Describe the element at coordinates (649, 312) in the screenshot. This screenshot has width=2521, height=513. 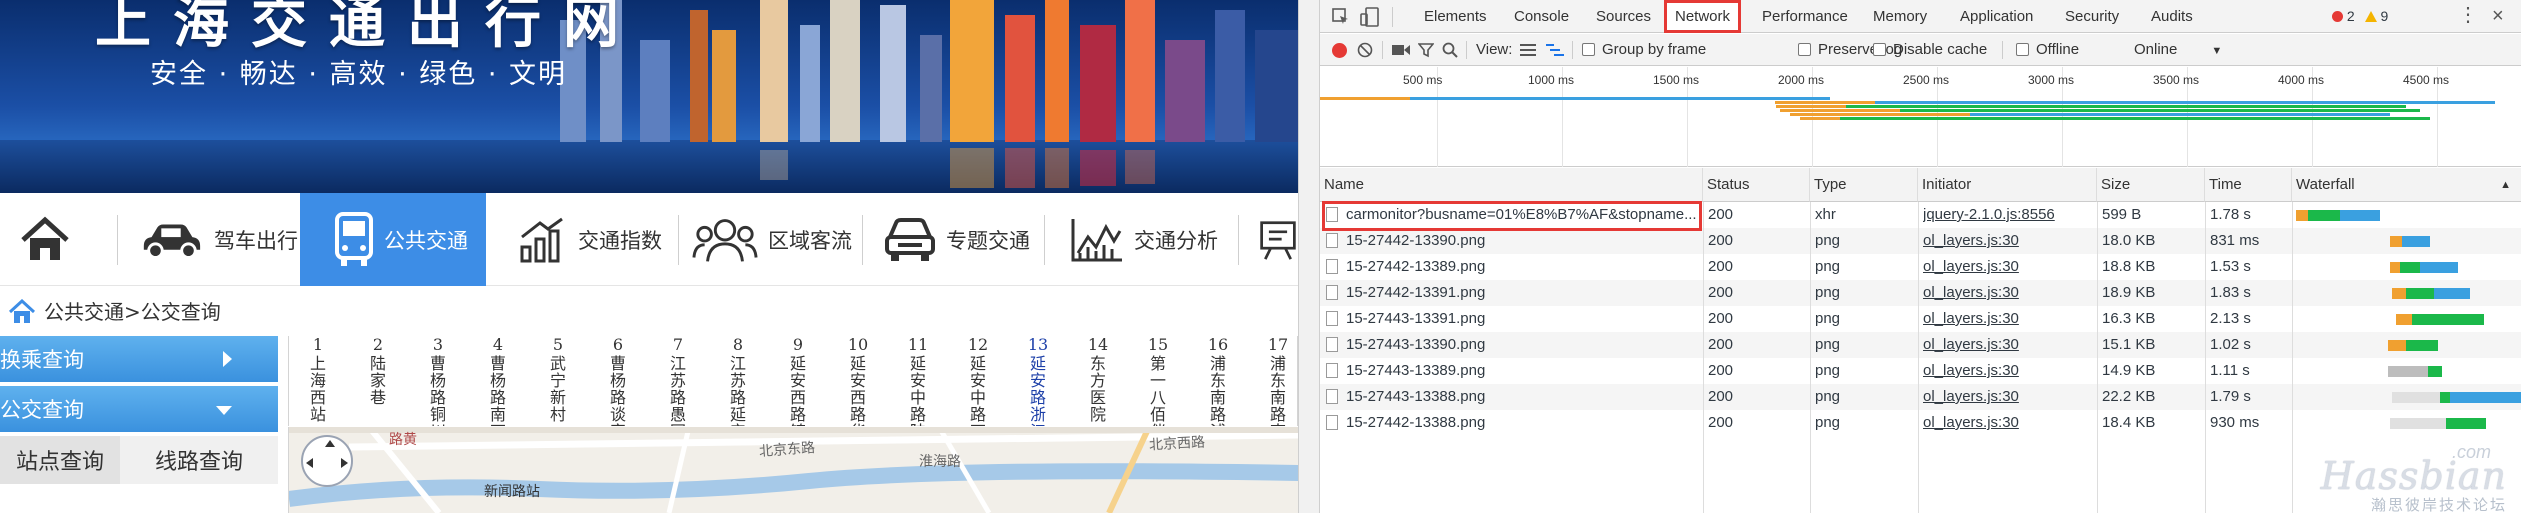
I see `breadcrumb-bar: 公共交通>公交查询` at that location.